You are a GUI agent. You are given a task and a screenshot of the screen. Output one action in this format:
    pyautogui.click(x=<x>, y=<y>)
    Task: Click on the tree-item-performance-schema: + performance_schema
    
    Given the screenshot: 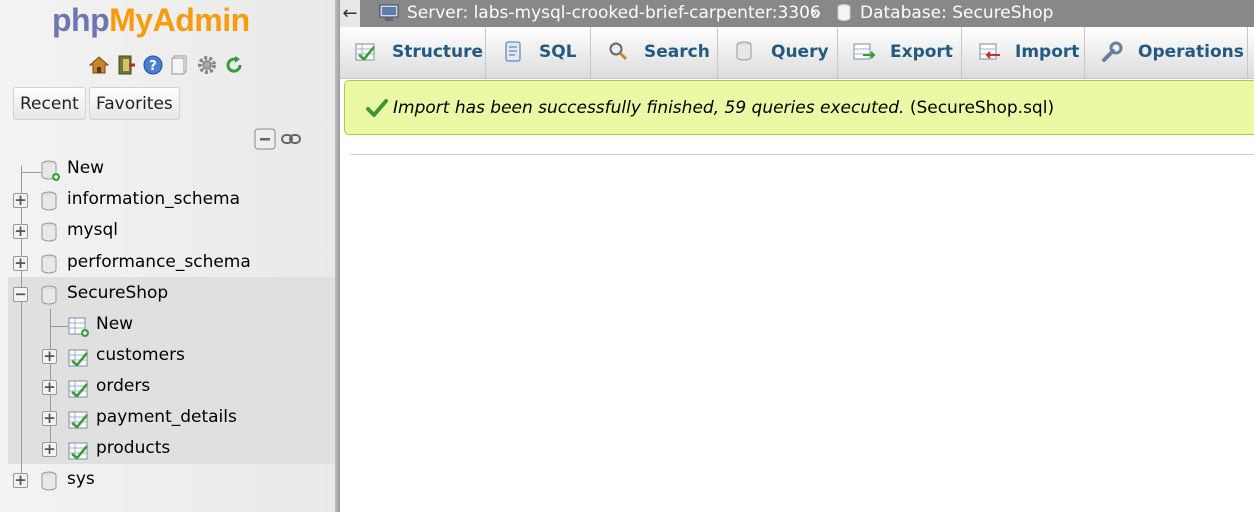 What is the action you would take?
    pyautogui.click(x=167, y=263)
    